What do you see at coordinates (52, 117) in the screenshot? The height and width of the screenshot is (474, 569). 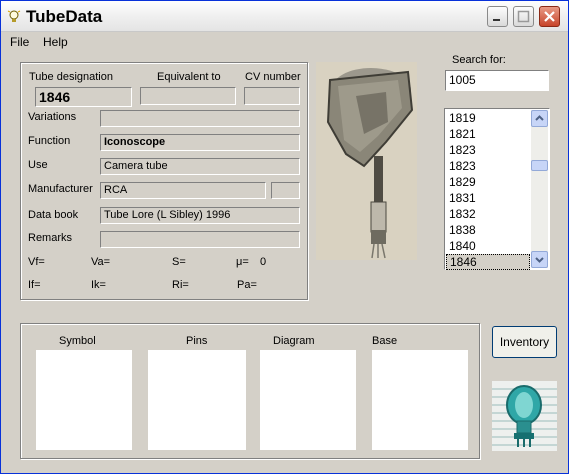 I see `variations-label: Variations` at bounding box center [52, 117].